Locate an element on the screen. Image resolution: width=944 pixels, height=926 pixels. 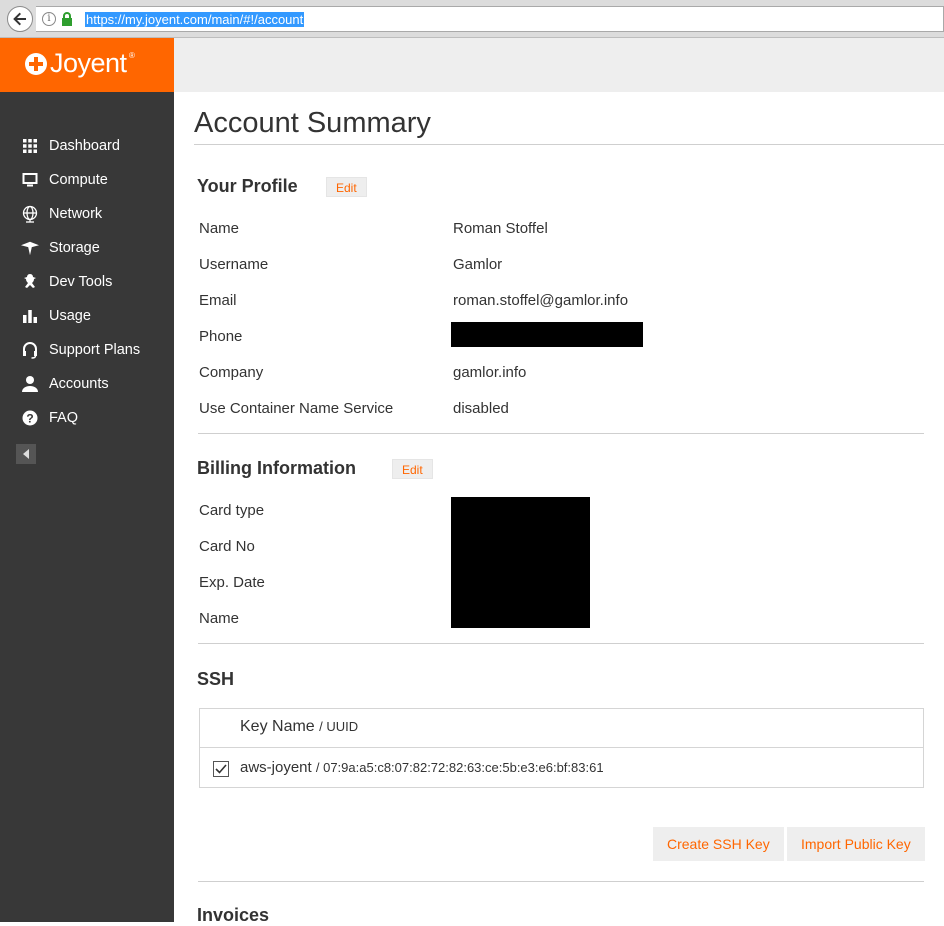
sidebar-item-network: Network is located at coordinates (87, 214).